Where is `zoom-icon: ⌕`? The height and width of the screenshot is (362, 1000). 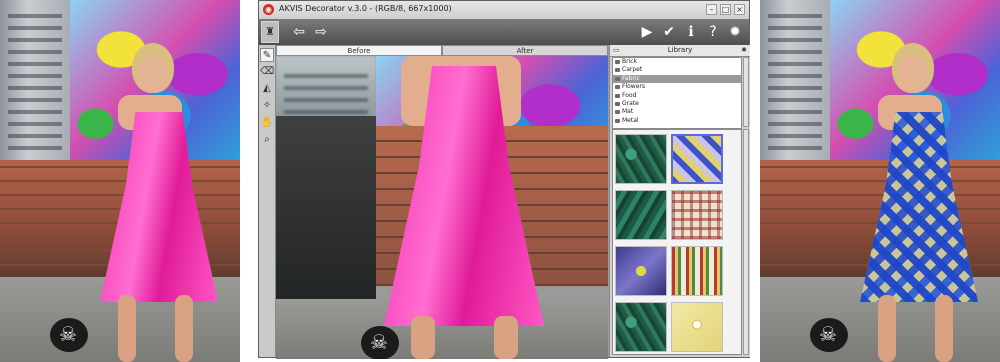
zoom-icon: ⌕ is located at coordinates (267, 140).